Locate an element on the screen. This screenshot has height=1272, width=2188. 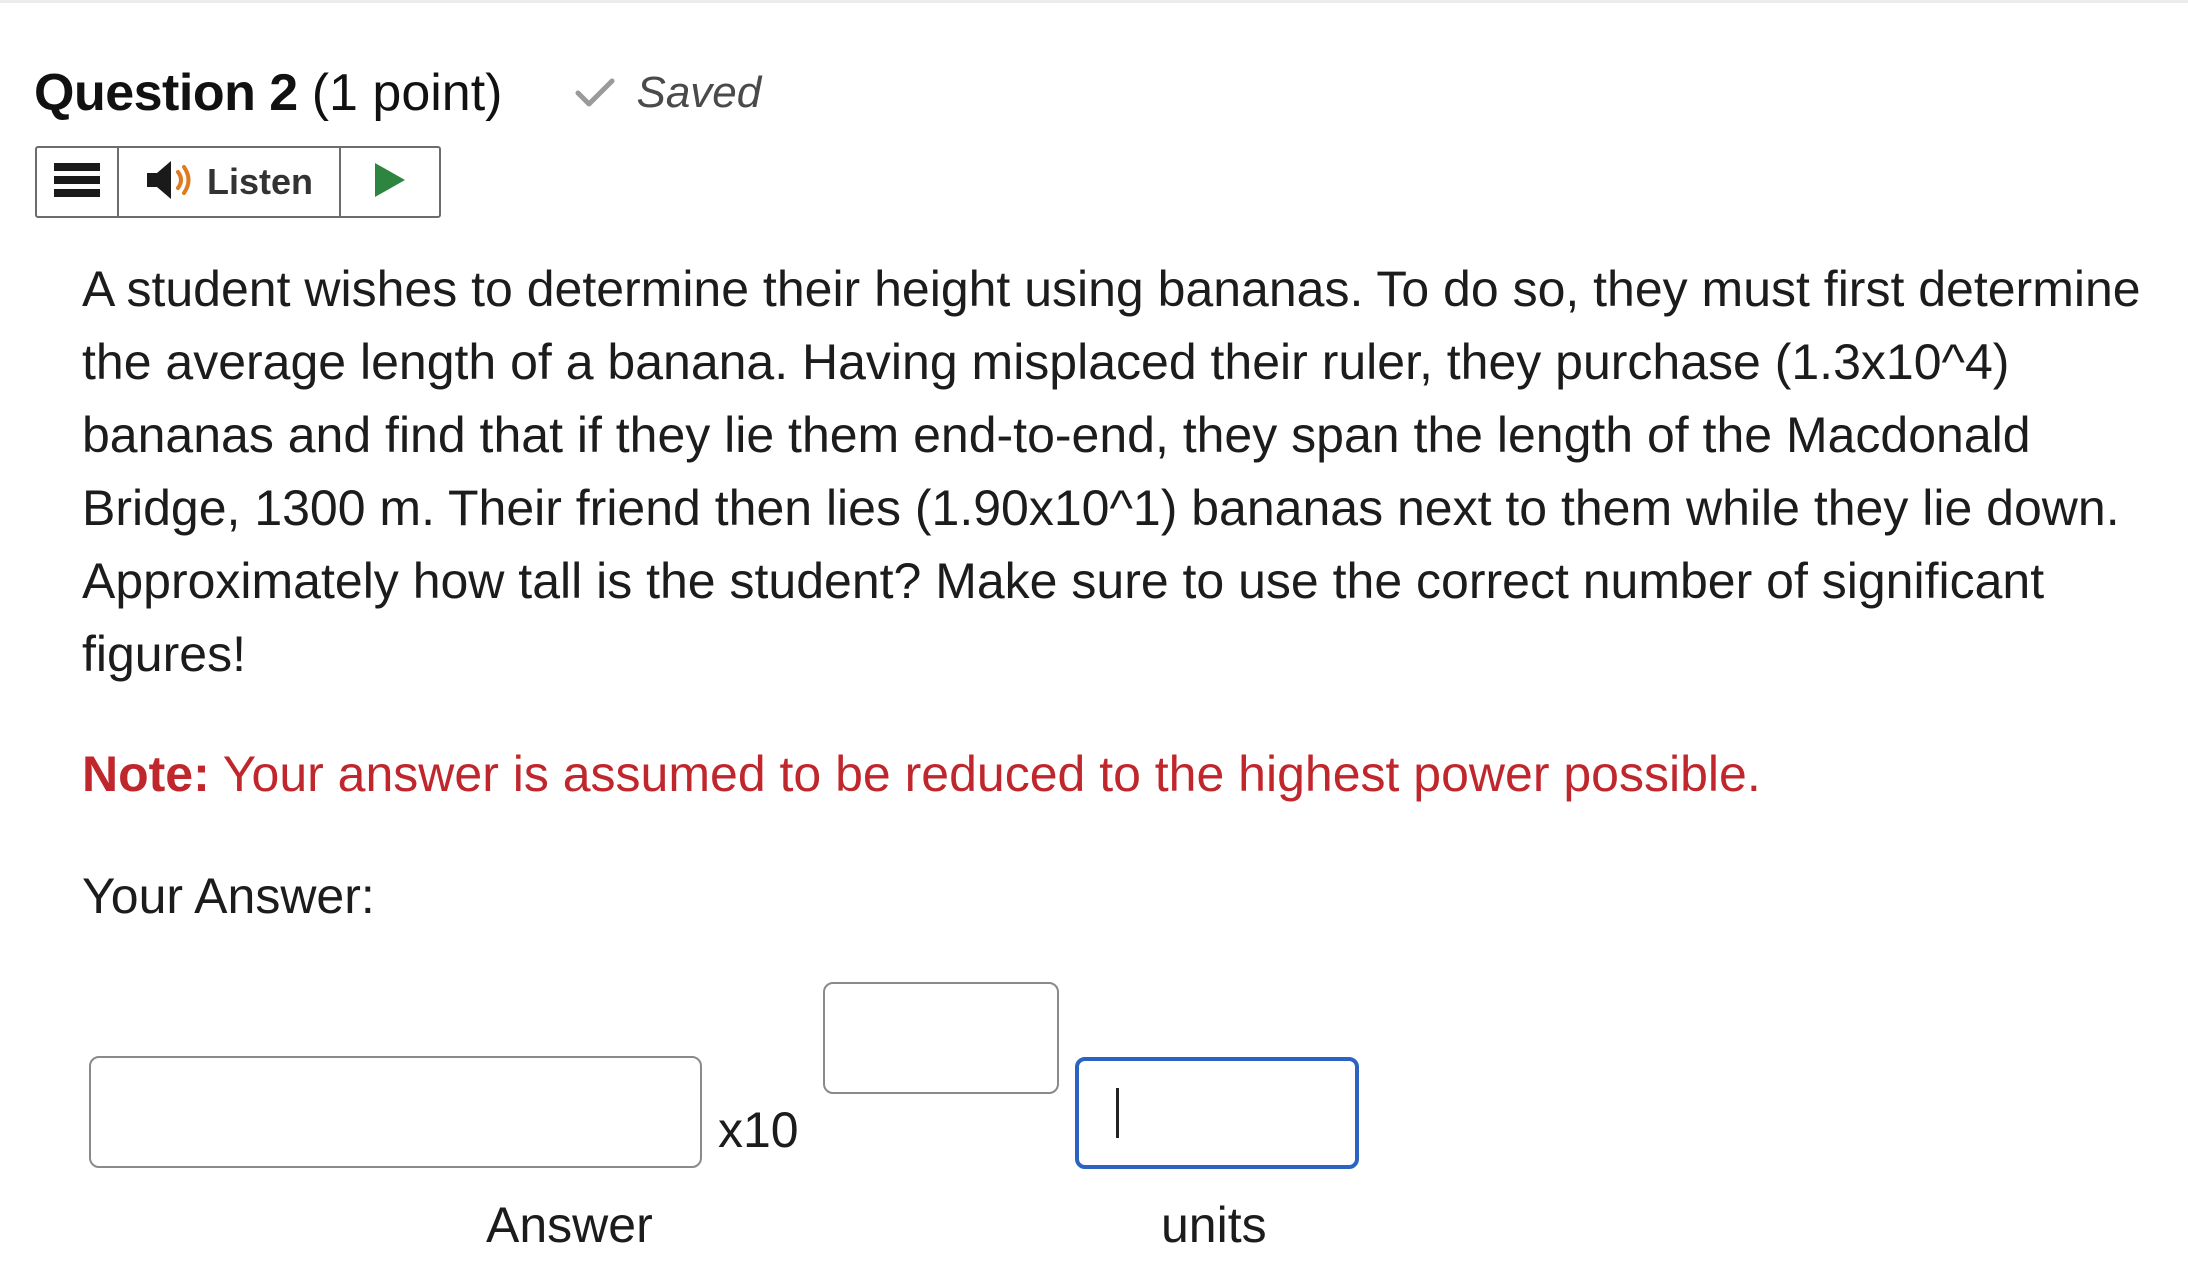
exponent-input is located at coordinates (941, 1038).